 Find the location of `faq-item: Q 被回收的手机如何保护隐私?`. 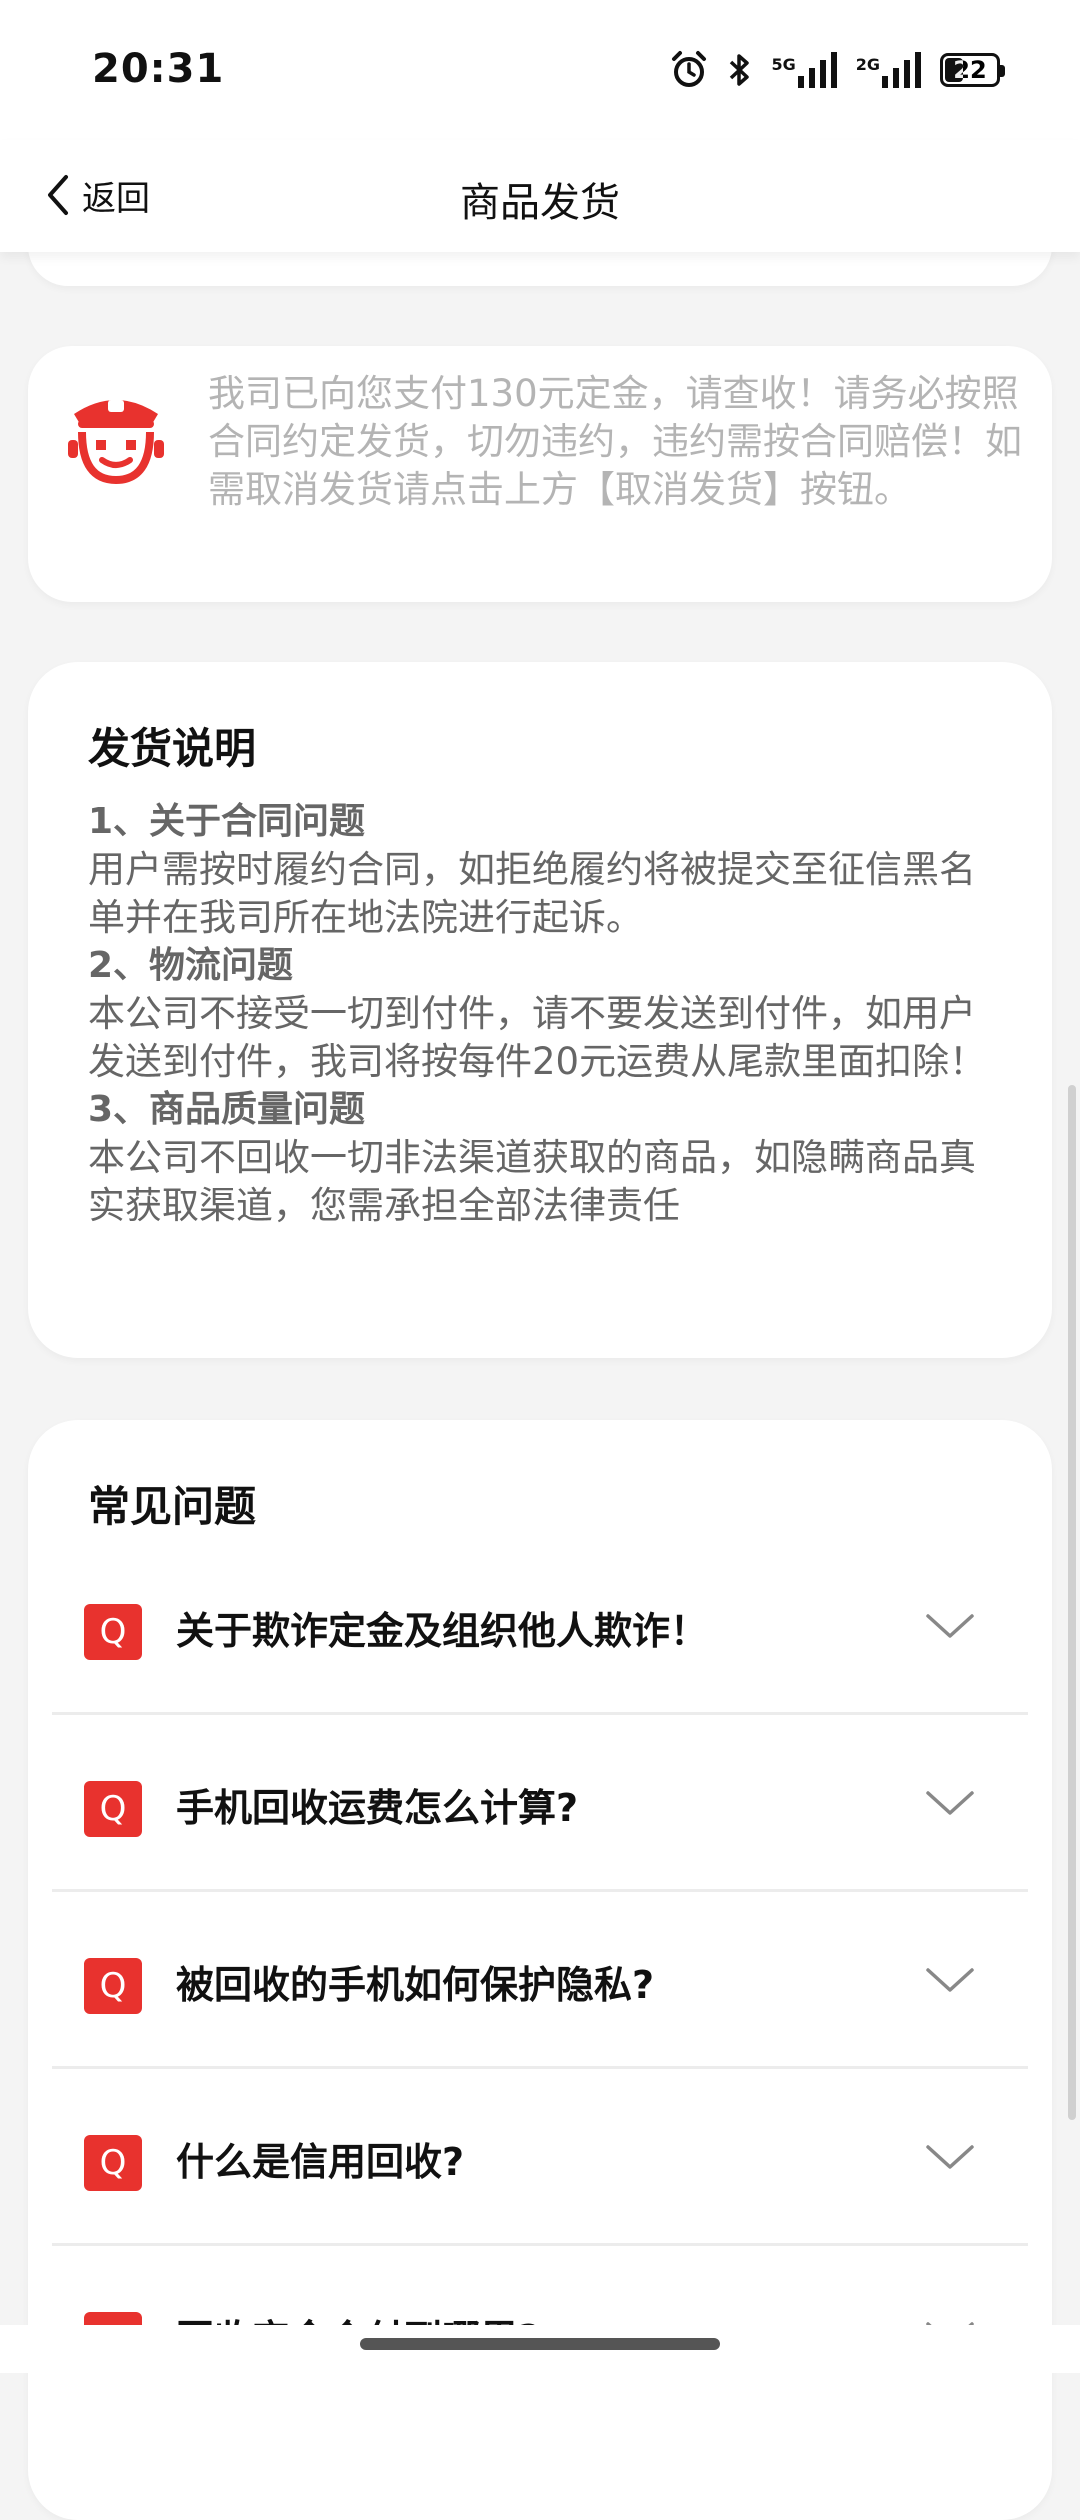

faq-item: Q 被回收的手机如何保护隐私? is located at coordinates (540, 1980).